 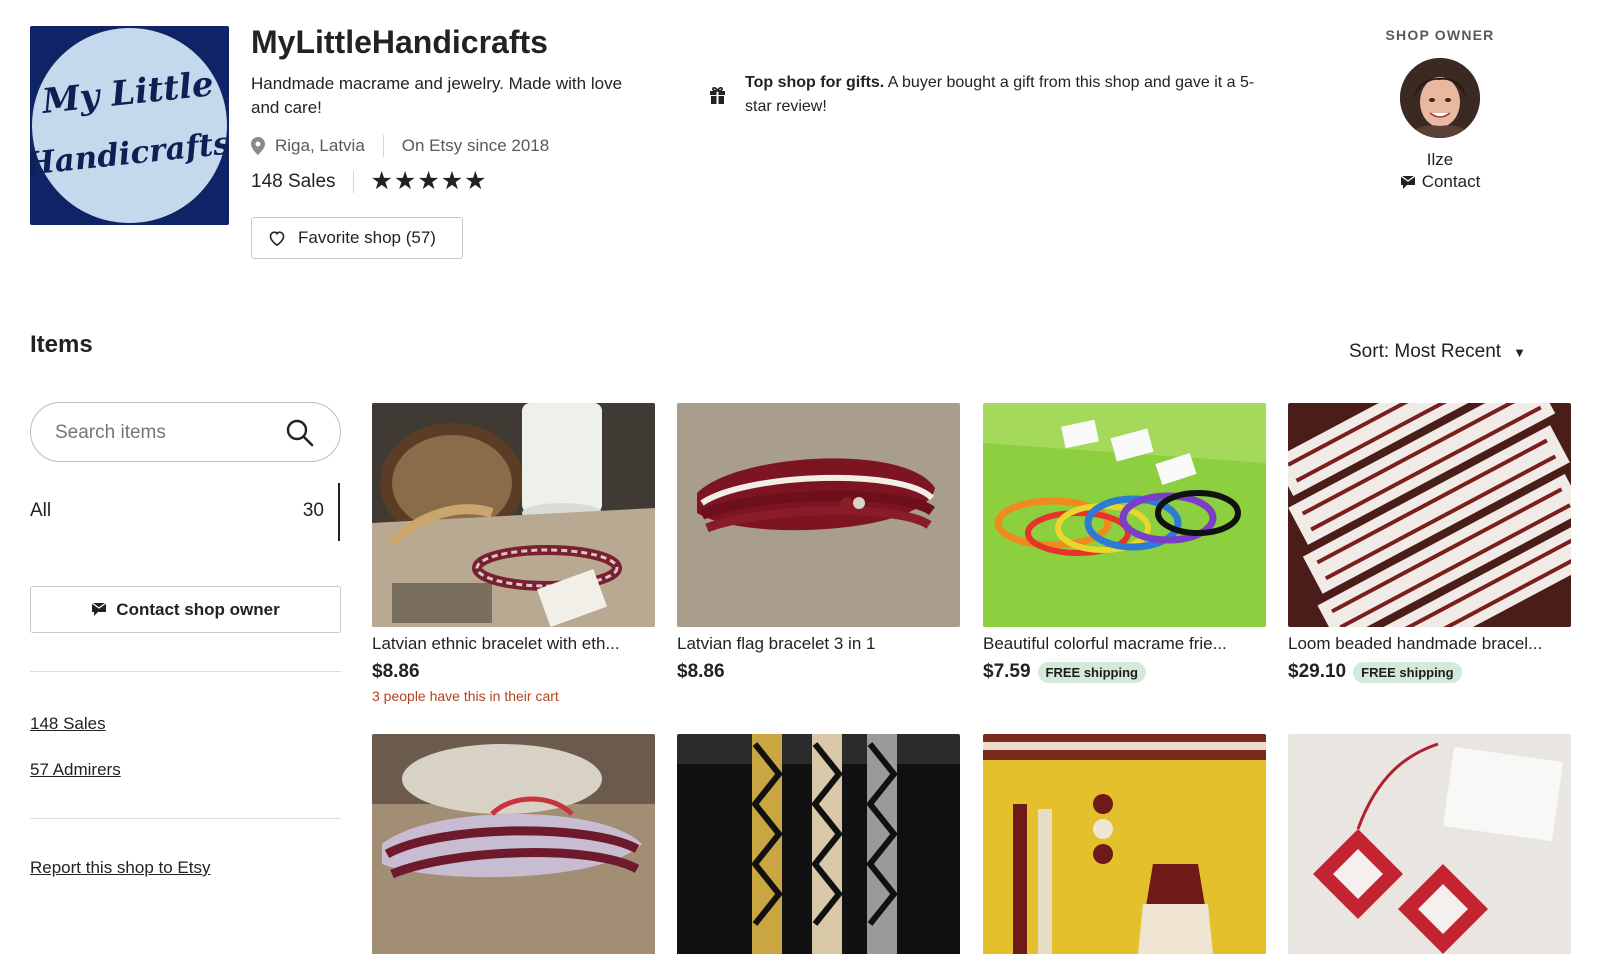 I want to click on owner-name: Ilze, so click(x=1440, y=160).